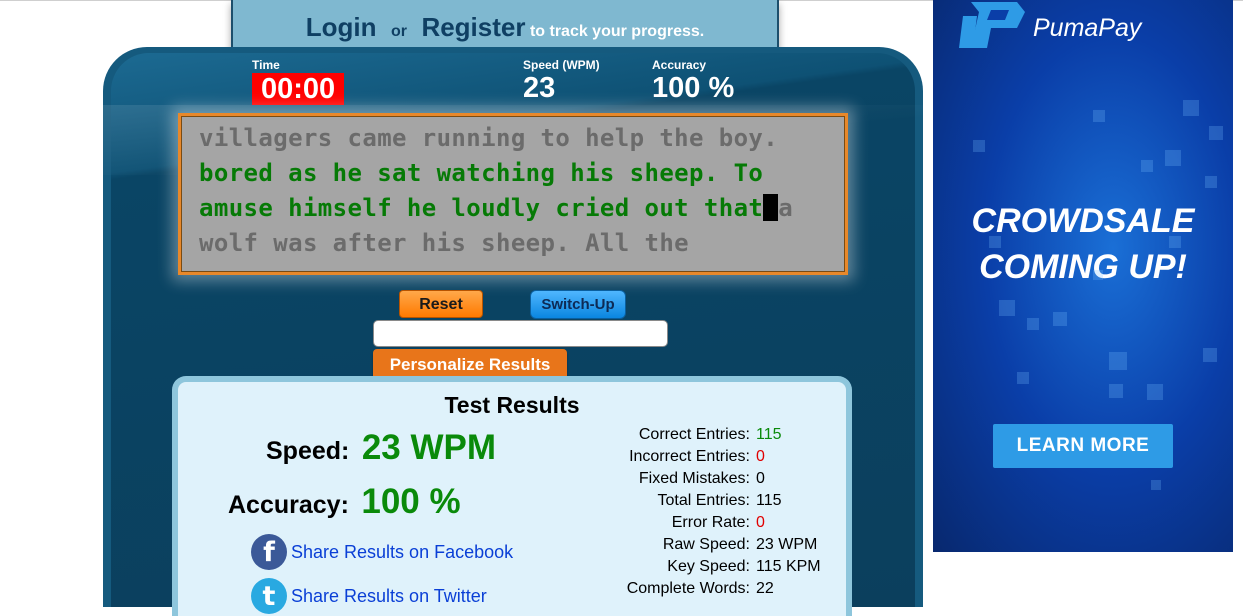 The height and width of the screenshot is (616, 1243). Describe the element at coordinates (679, 65) in the screenshot. I see `accuracy-label: Accuracy` at that location.